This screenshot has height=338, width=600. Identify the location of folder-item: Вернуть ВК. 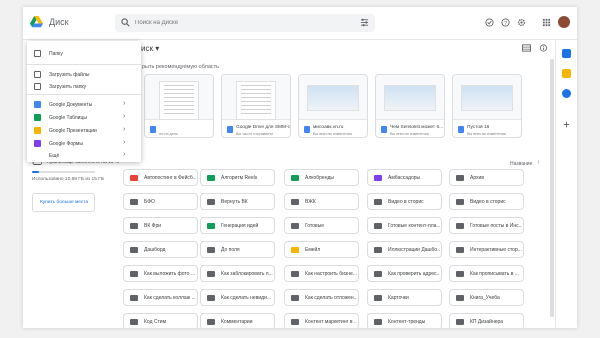
(237, 201).